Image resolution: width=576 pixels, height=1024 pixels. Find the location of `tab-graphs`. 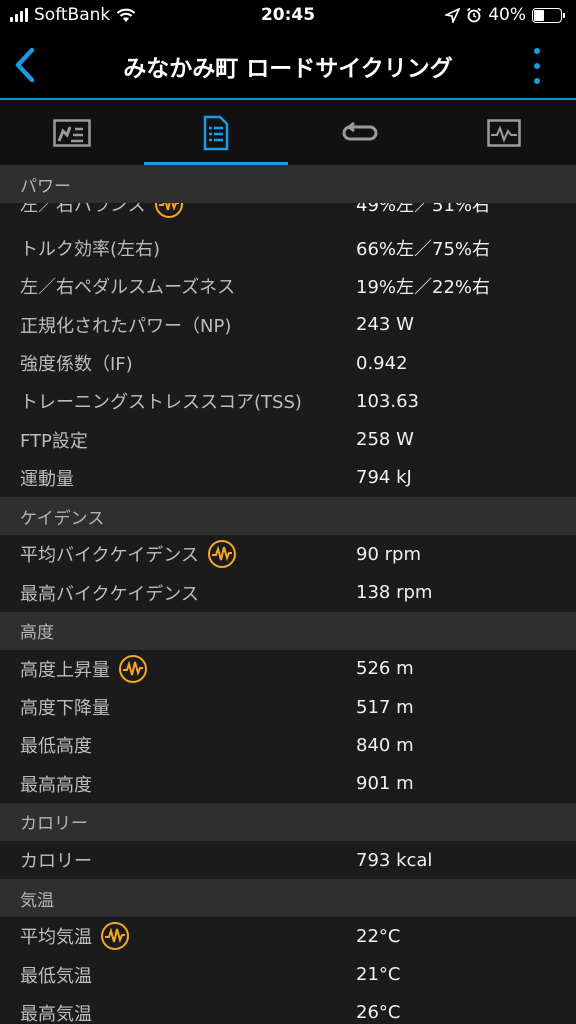

tab-graphs is located at coordinates (504, 132).